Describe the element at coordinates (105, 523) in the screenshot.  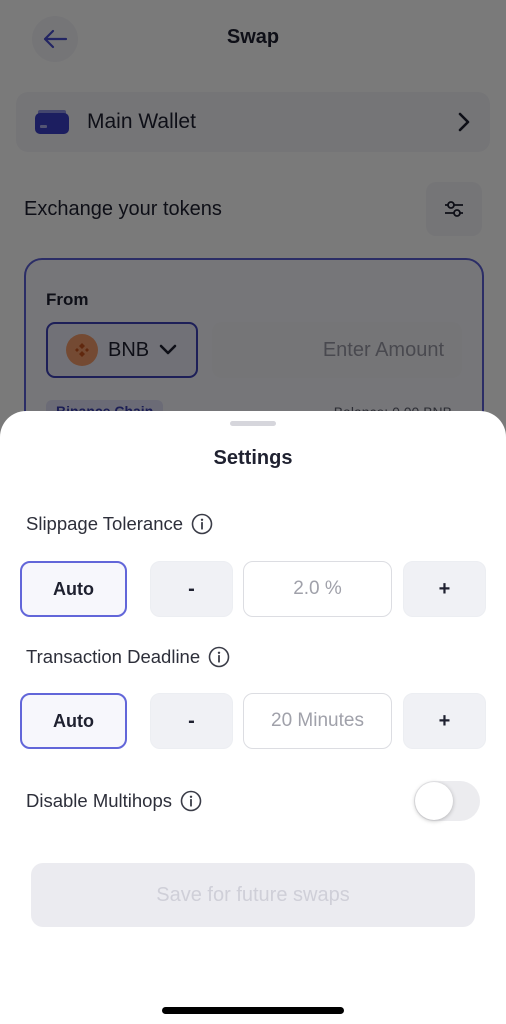
I see `slippage-label-text: Slippage Tolerance` at that location.